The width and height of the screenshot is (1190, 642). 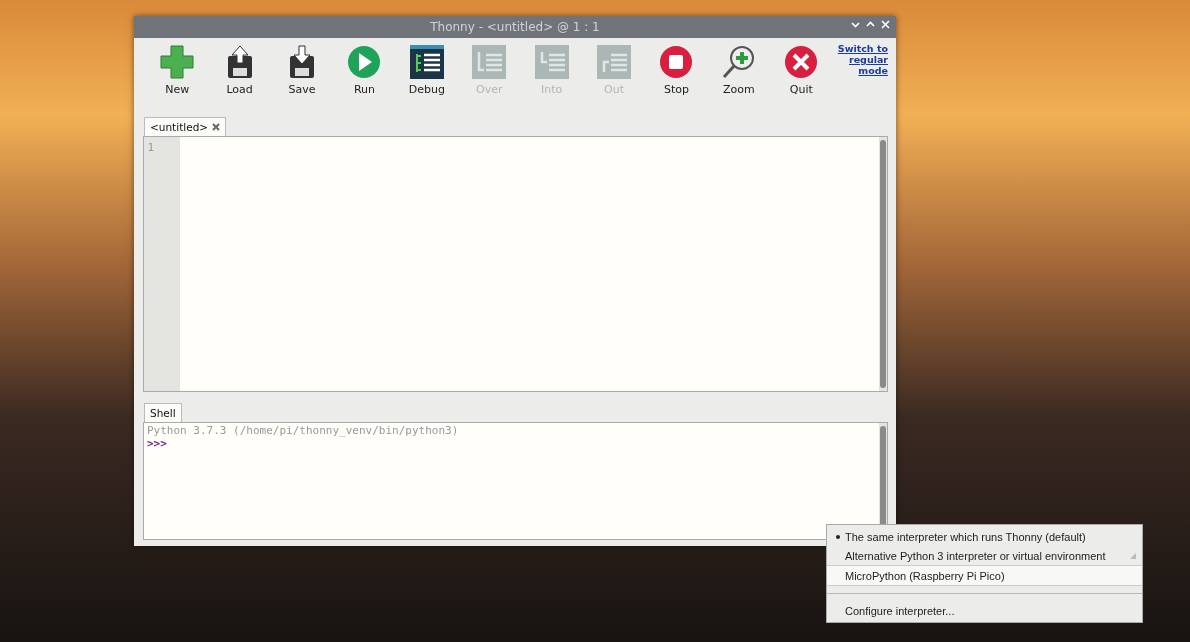 What do you see at coordinates (185, 126) in the screenshot?
I see `editor-tab: <untitled>` at bounding box center [185, 126].